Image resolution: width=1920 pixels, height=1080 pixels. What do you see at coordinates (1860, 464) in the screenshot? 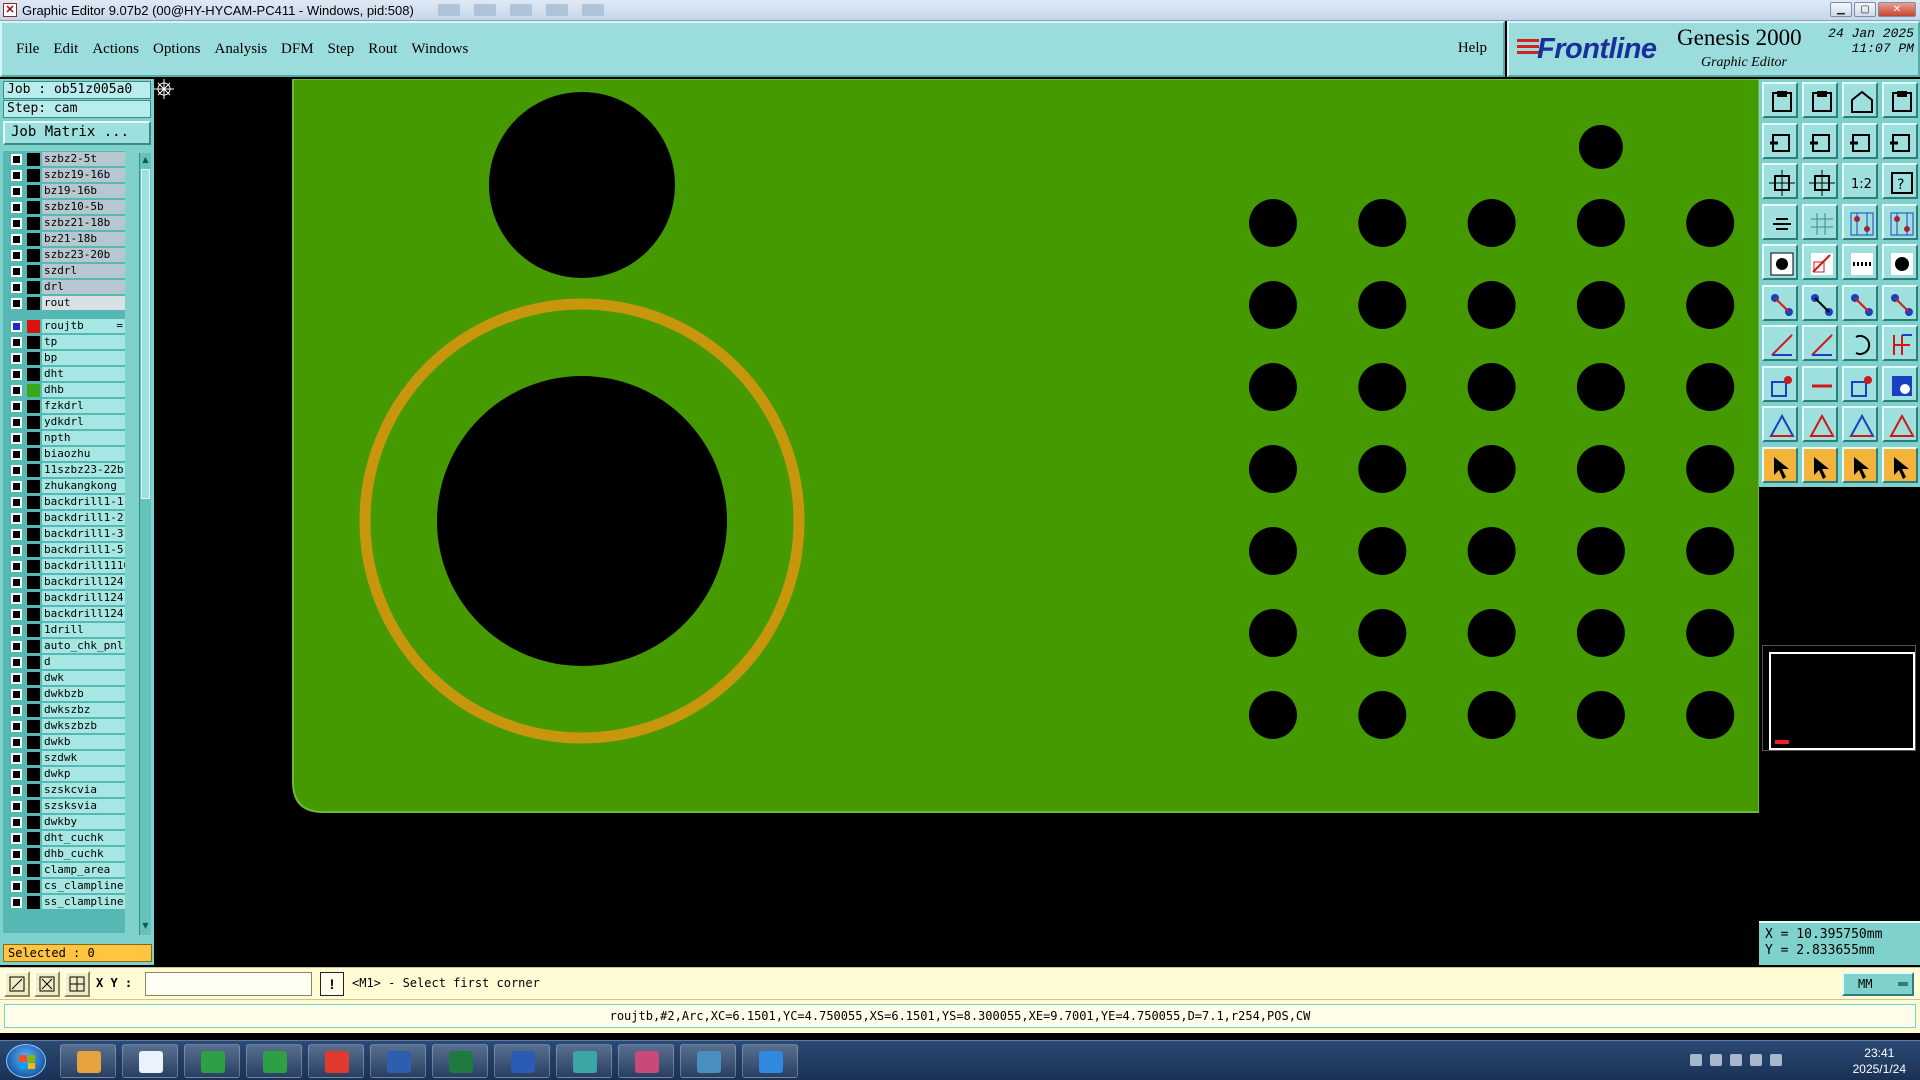
I see `select-touch-button` at bounding box center [1860, 464].